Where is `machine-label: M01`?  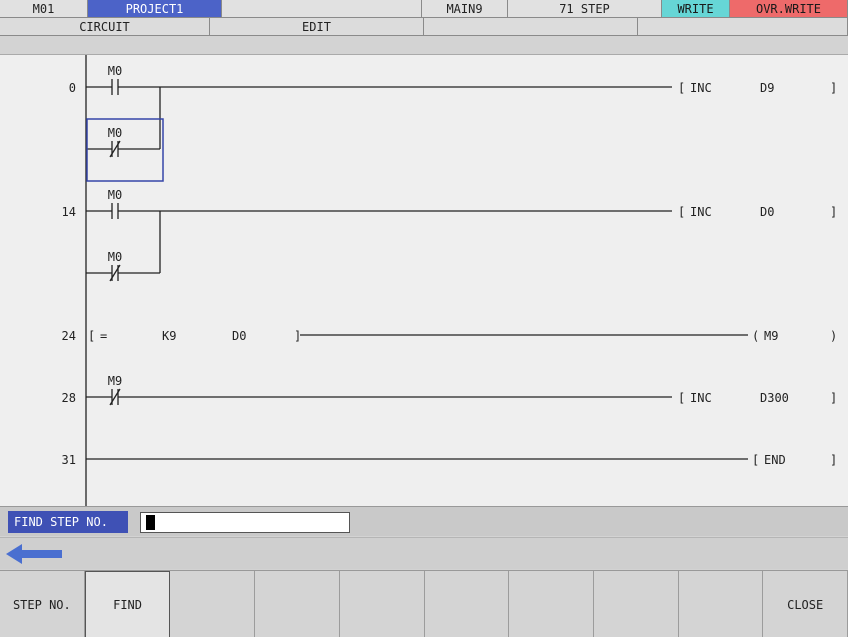 machine-label: M01 is located at coordinates (44, 9).